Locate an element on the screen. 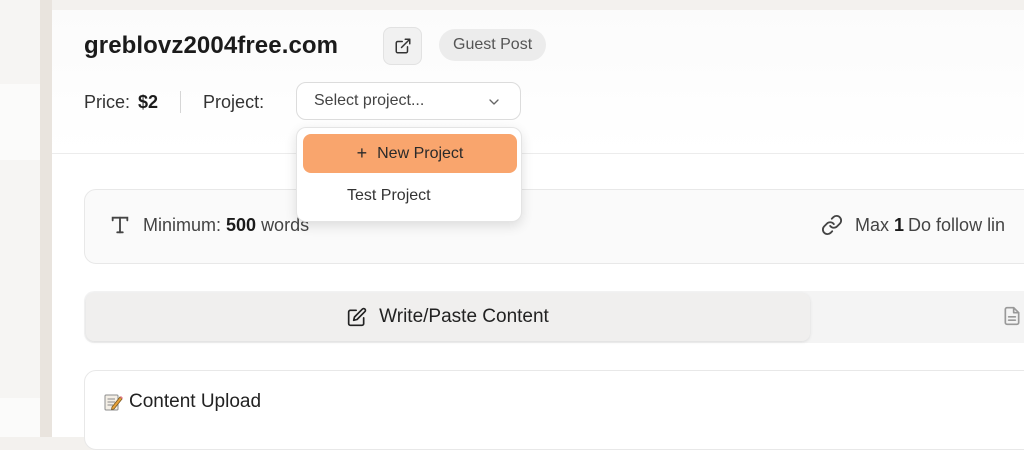 The height and width of the screenshot is (450, 1024). divider is located at coordinates (181, 102).